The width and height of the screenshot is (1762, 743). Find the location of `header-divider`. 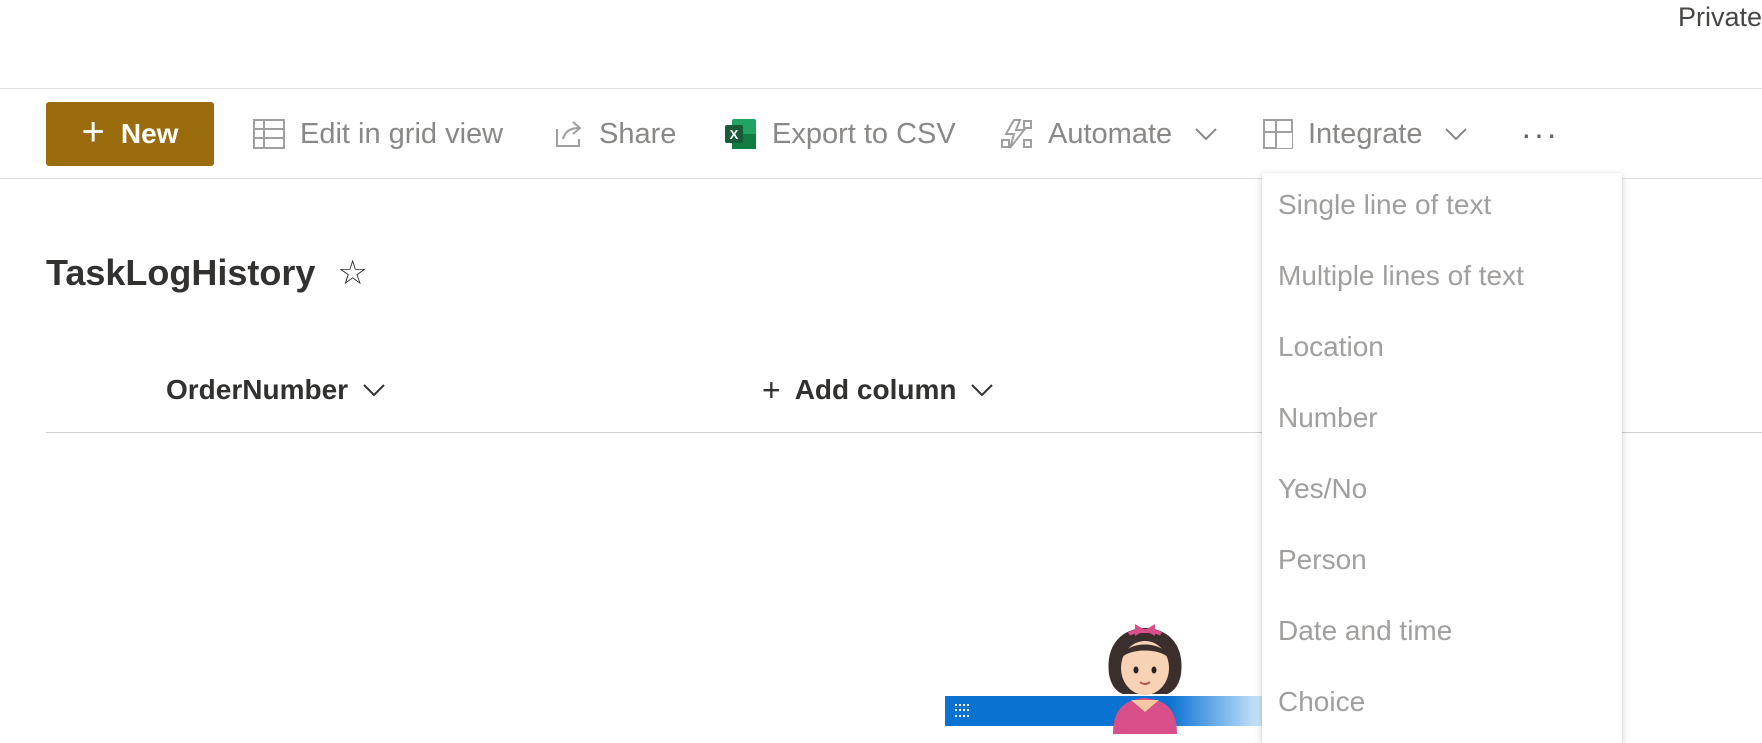

header-divider is located at coordinates (881, 88).